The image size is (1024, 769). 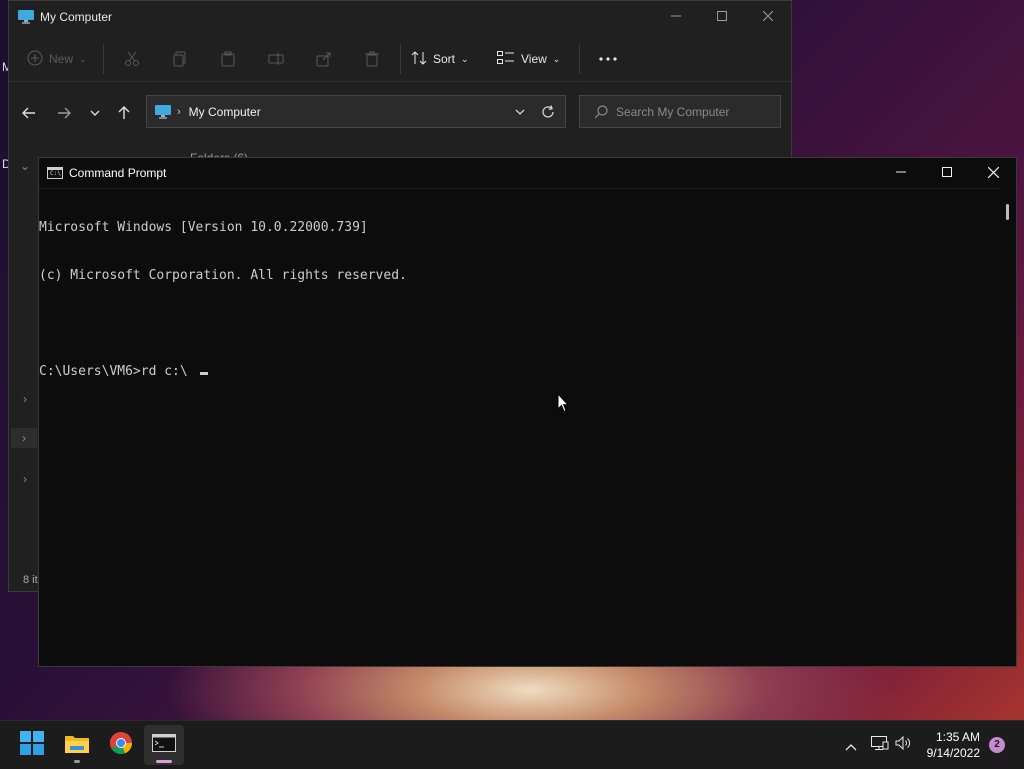 I want to click on more-options-icon, so click(x=608, y=59).